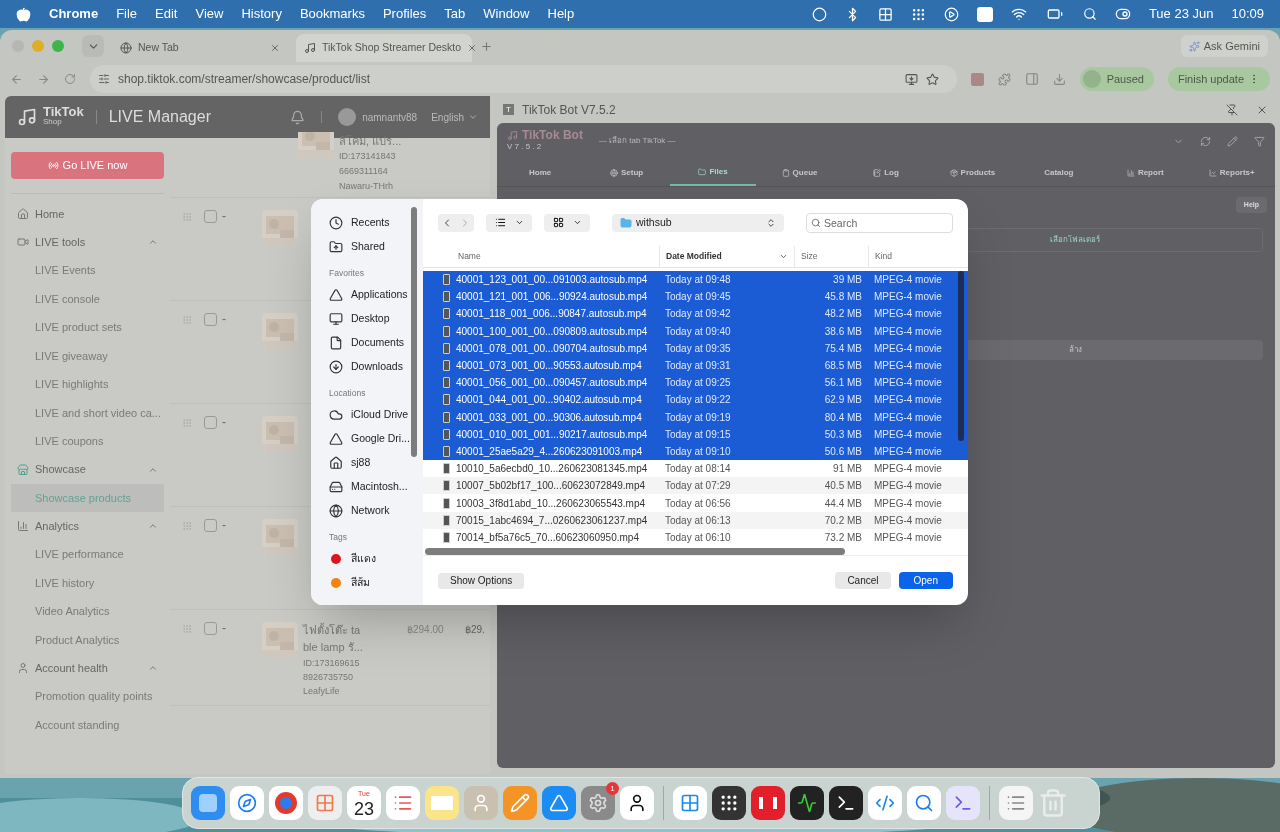 The height and width of the screenshot is (832, 1280). Describe the element at coordinates (831, 256) in the screenshot. I see `column-header: Size` at that location.